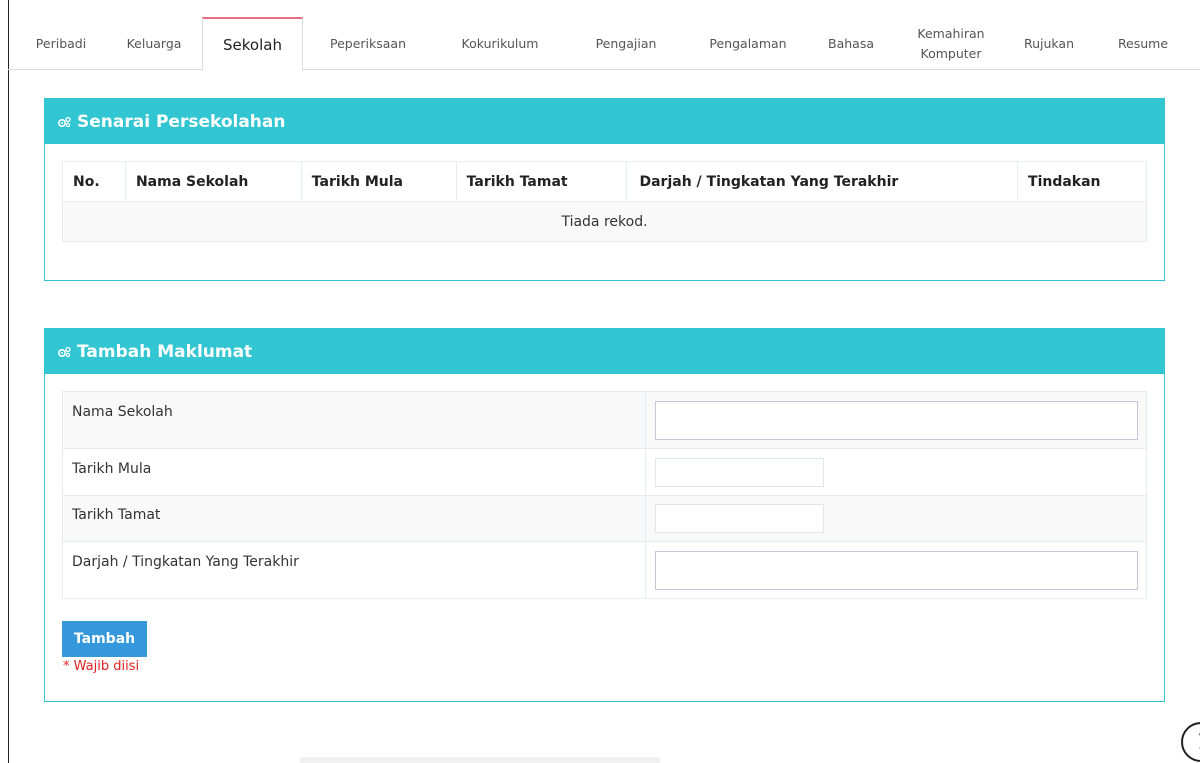  What do you see at coordinates (1049, 43) in the screenshot?
I see `tab-rujukan: Rujukan` at bounding box center [1049, 43].